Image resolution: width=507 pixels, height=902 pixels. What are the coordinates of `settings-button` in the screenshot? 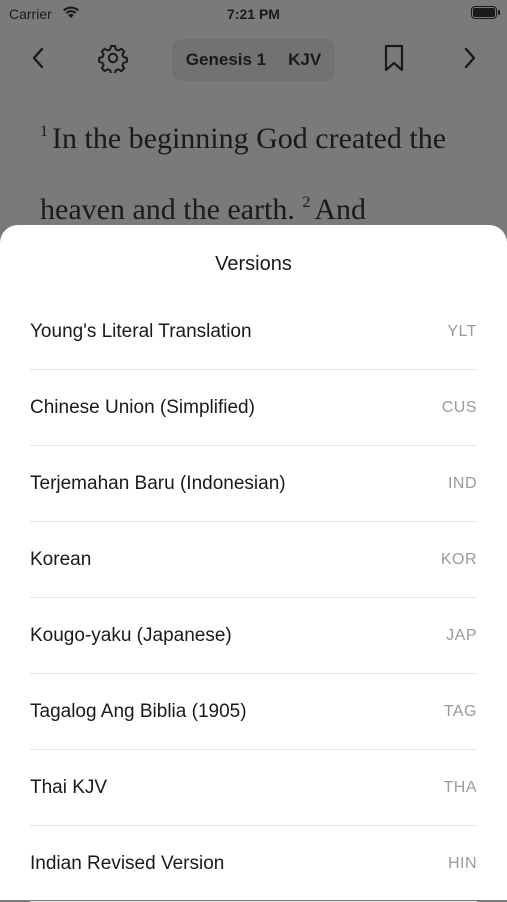 It's located at (113, 60).